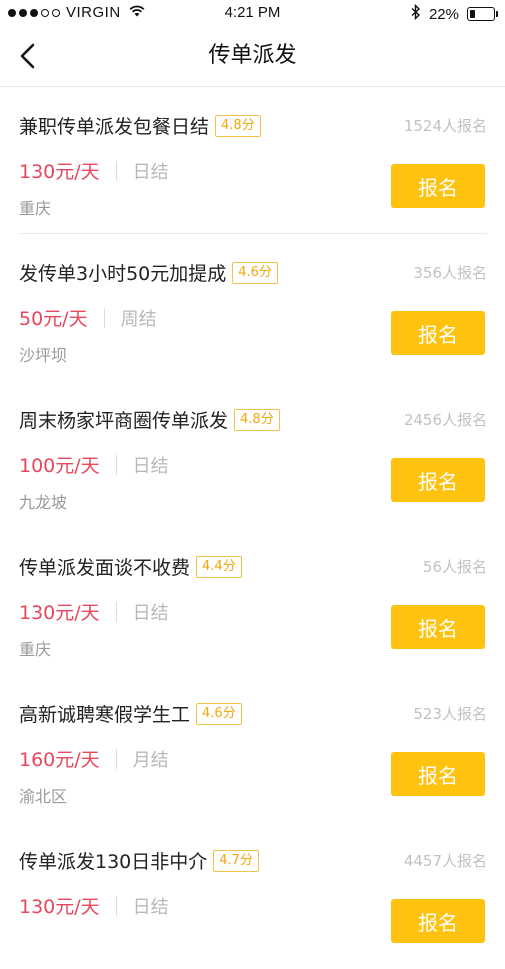 The width and height of the screenshot is (505, 969). Describe the element at coordinates (124, 421) in the screenshot. I see `job-title: 周末杨家坪商圈传单派发` at that location.